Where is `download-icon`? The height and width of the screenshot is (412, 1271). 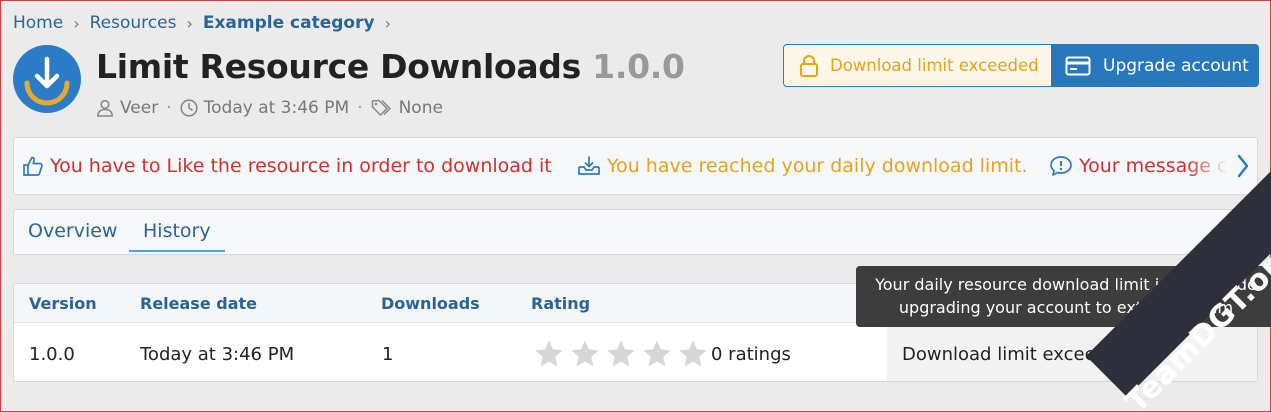 download-icon is located at coordinates (47, 81).